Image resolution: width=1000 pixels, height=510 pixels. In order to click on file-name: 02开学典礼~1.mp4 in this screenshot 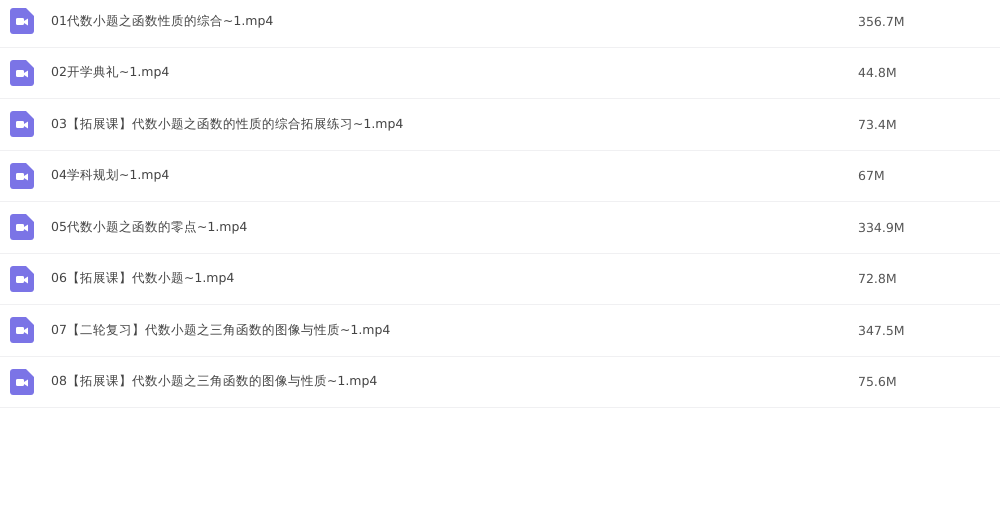, I will do `click(454, 73)`.